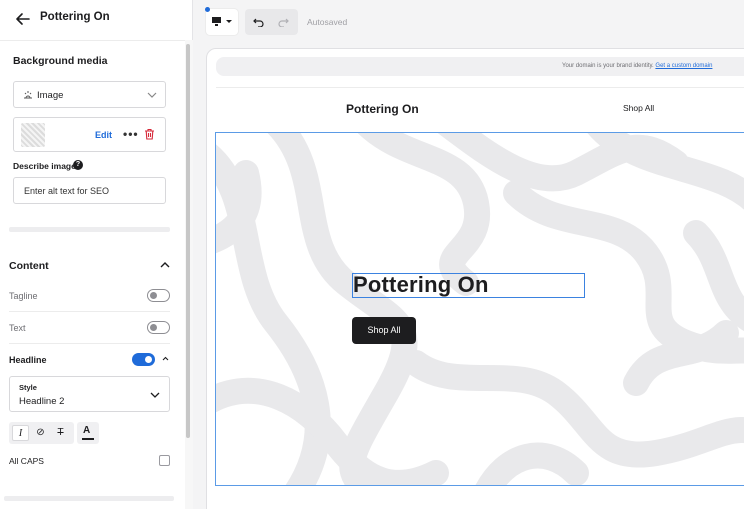  I want to click on redo-icon, so click(283, 22).